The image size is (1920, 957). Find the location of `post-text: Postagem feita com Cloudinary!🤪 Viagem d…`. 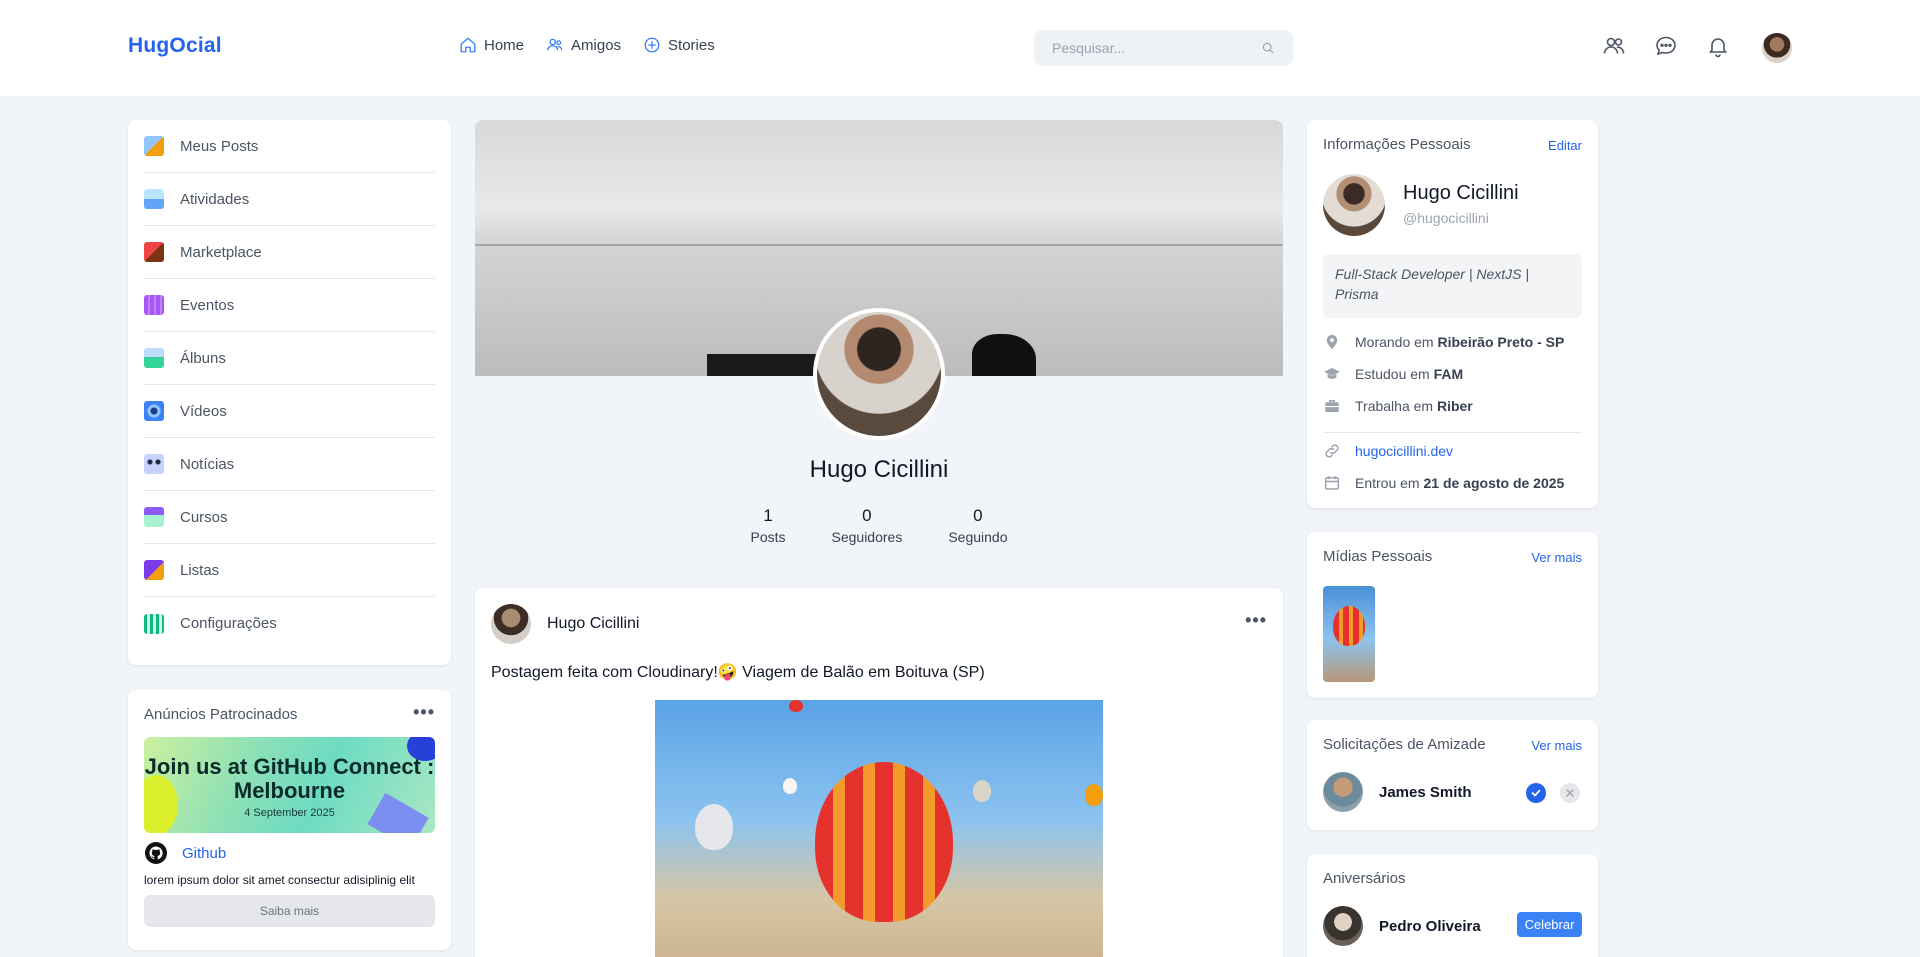

post-text: Postagem feita com Cloudinary!🤪 Viagem d… is located at coordinates (738, 672).